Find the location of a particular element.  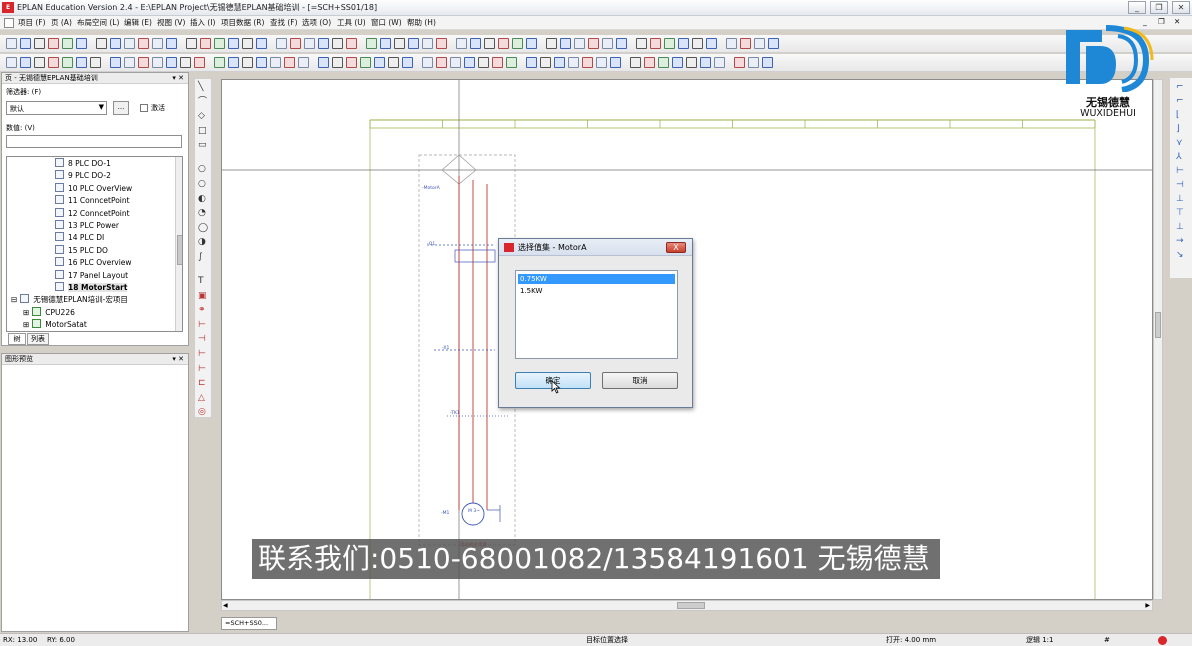

close-icon: ✕ is located at coordinates (1181, 7).